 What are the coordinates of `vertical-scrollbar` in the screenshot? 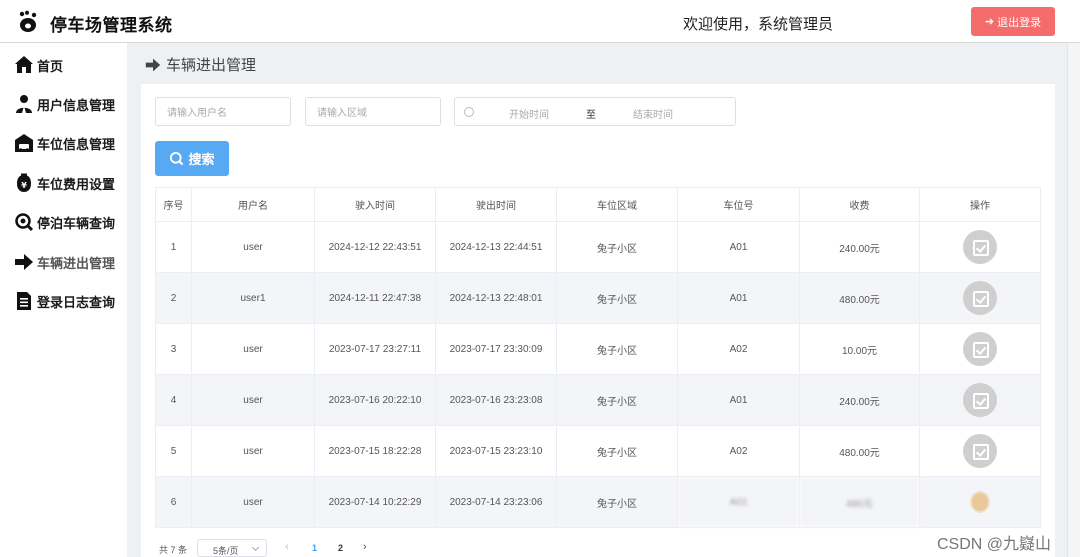 It's located at (1073, 300).